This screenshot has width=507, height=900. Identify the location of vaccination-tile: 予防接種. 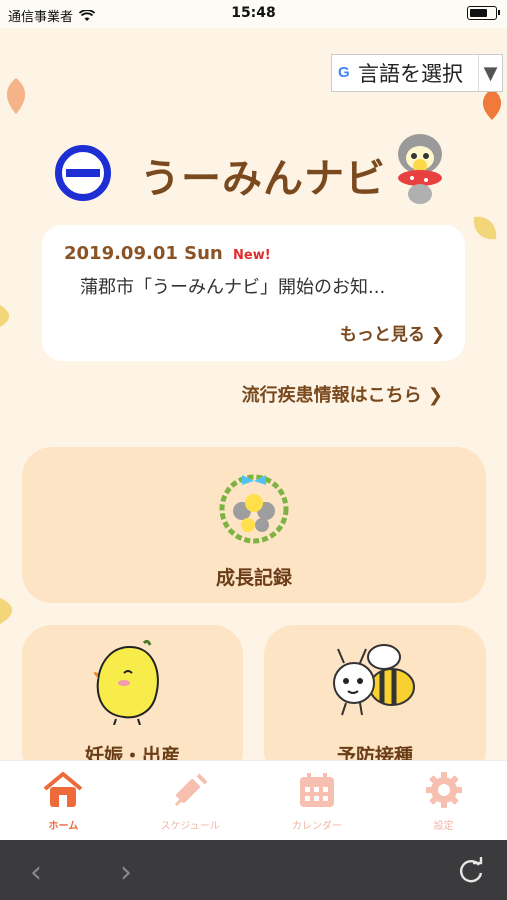
(375, 692).